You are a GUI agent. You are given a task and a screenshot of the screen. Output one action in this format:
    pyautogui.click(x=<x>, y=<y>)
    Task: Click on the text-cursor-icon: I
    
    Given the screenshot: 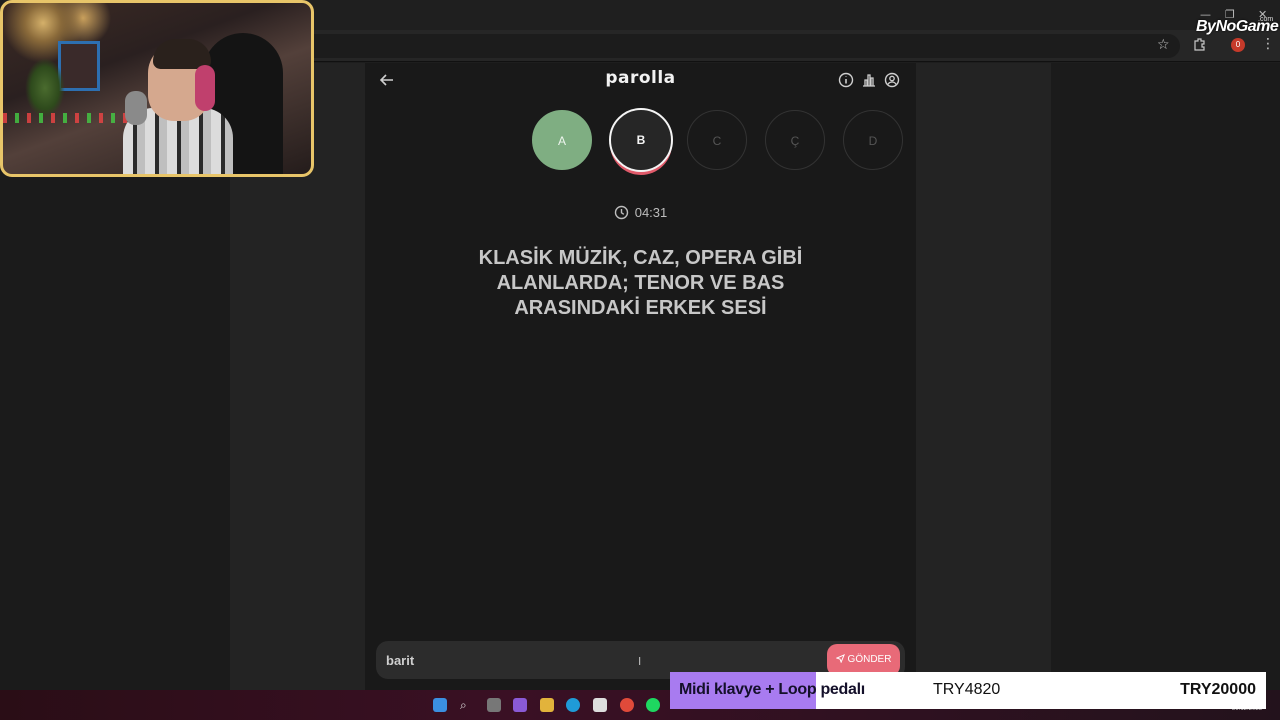 What is the action you would take?
    pyautogui.click(x=640, y=661)
    